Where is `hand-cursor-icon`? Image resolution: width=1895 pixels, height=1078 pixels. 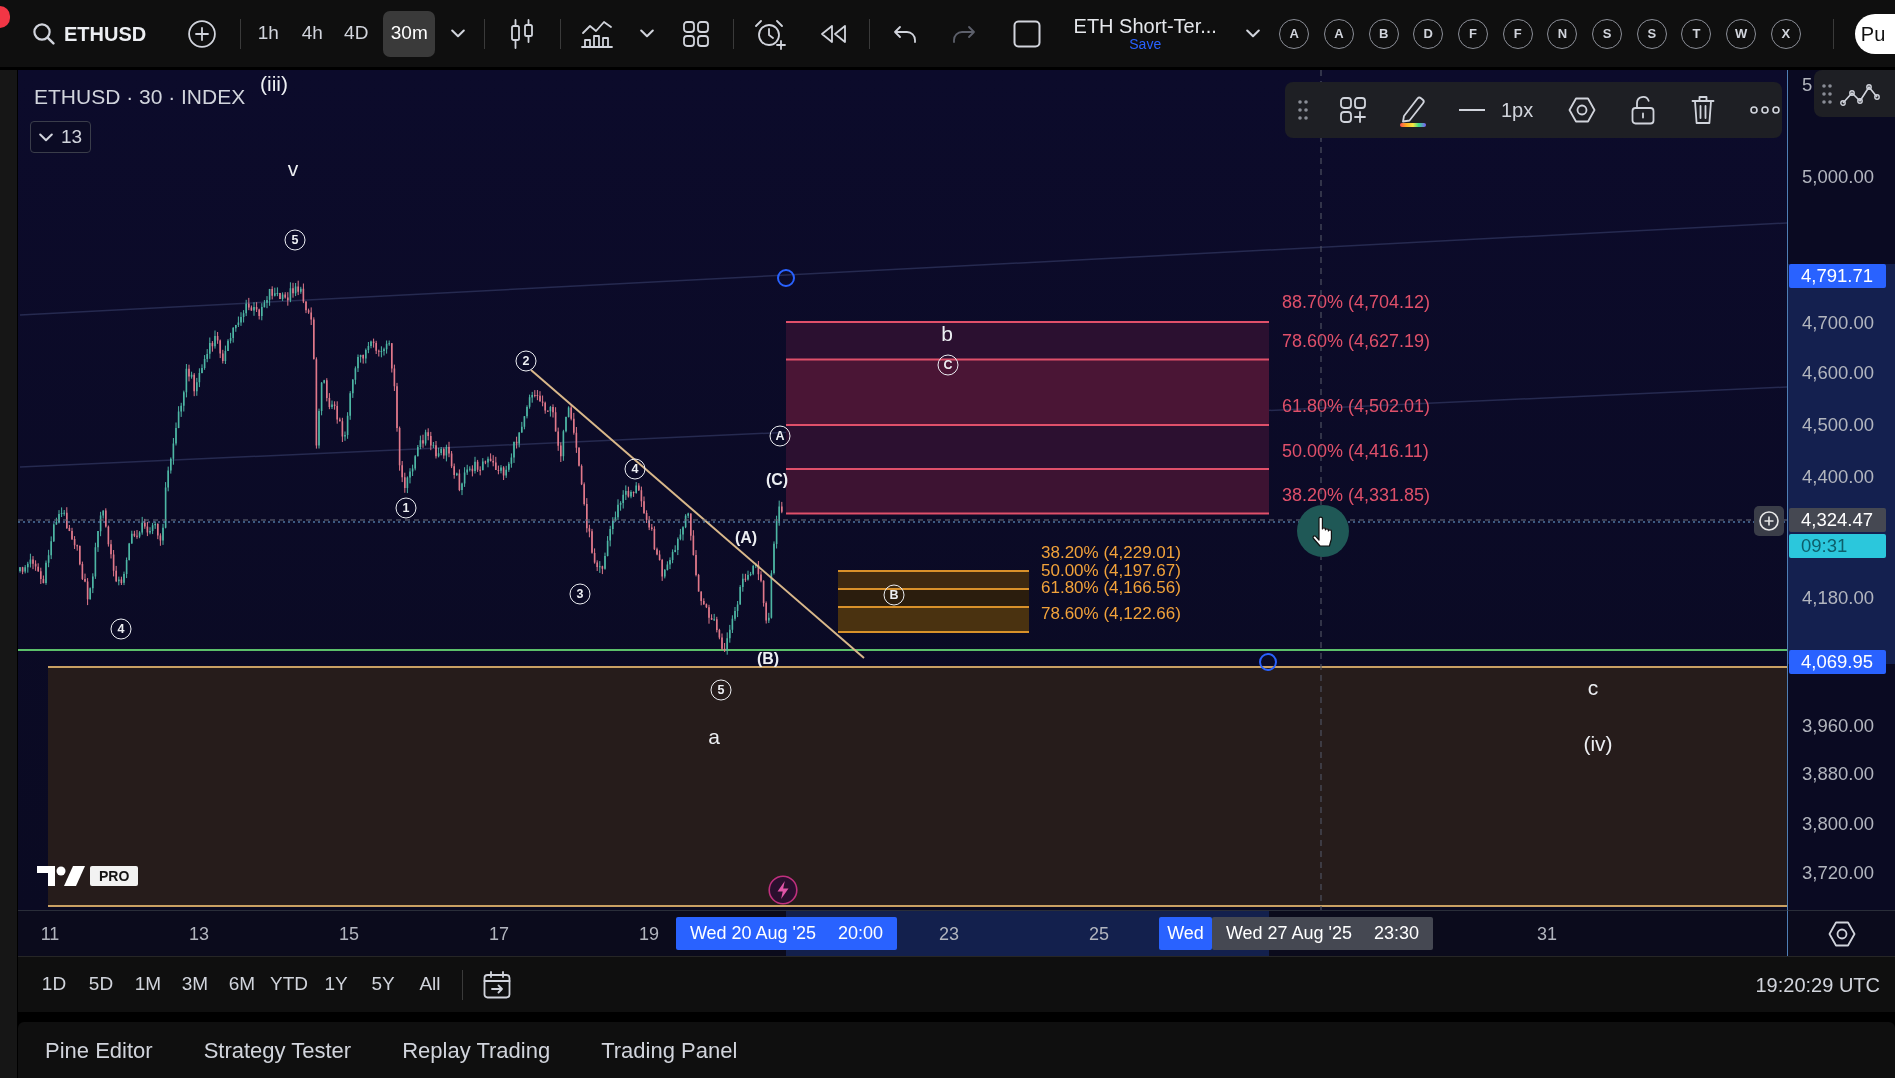
hand-cursor-icon is located at coordinates (1323, 531).